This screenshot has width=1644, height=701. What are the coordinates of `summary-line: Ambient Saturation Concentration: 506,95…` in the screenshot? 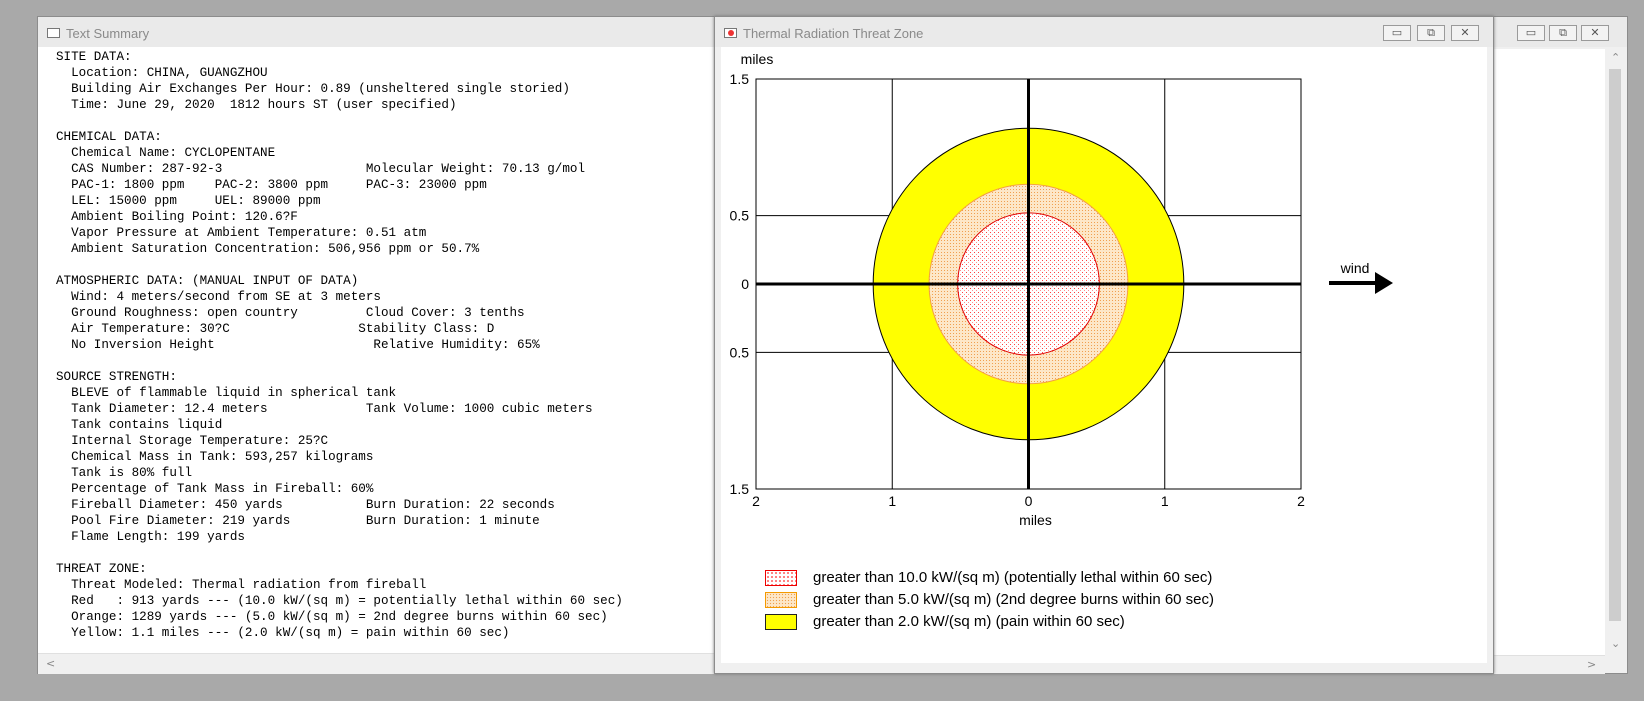 It's located at (275, 249).